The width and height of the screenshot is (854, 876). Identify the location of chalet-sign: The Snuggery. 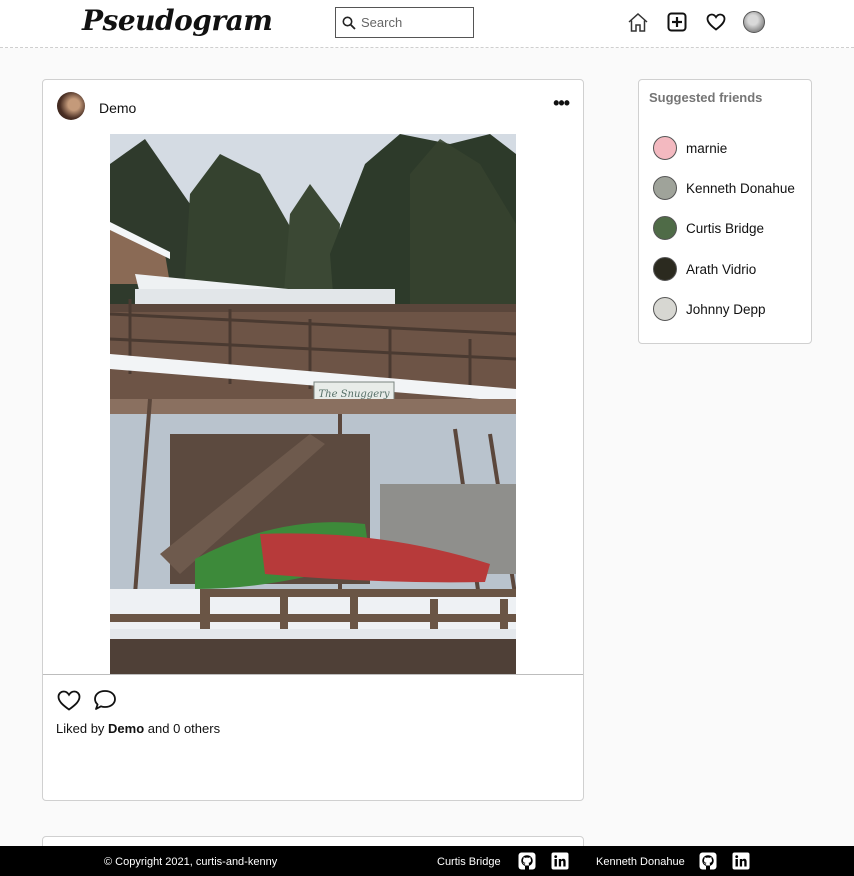
(353, 394).